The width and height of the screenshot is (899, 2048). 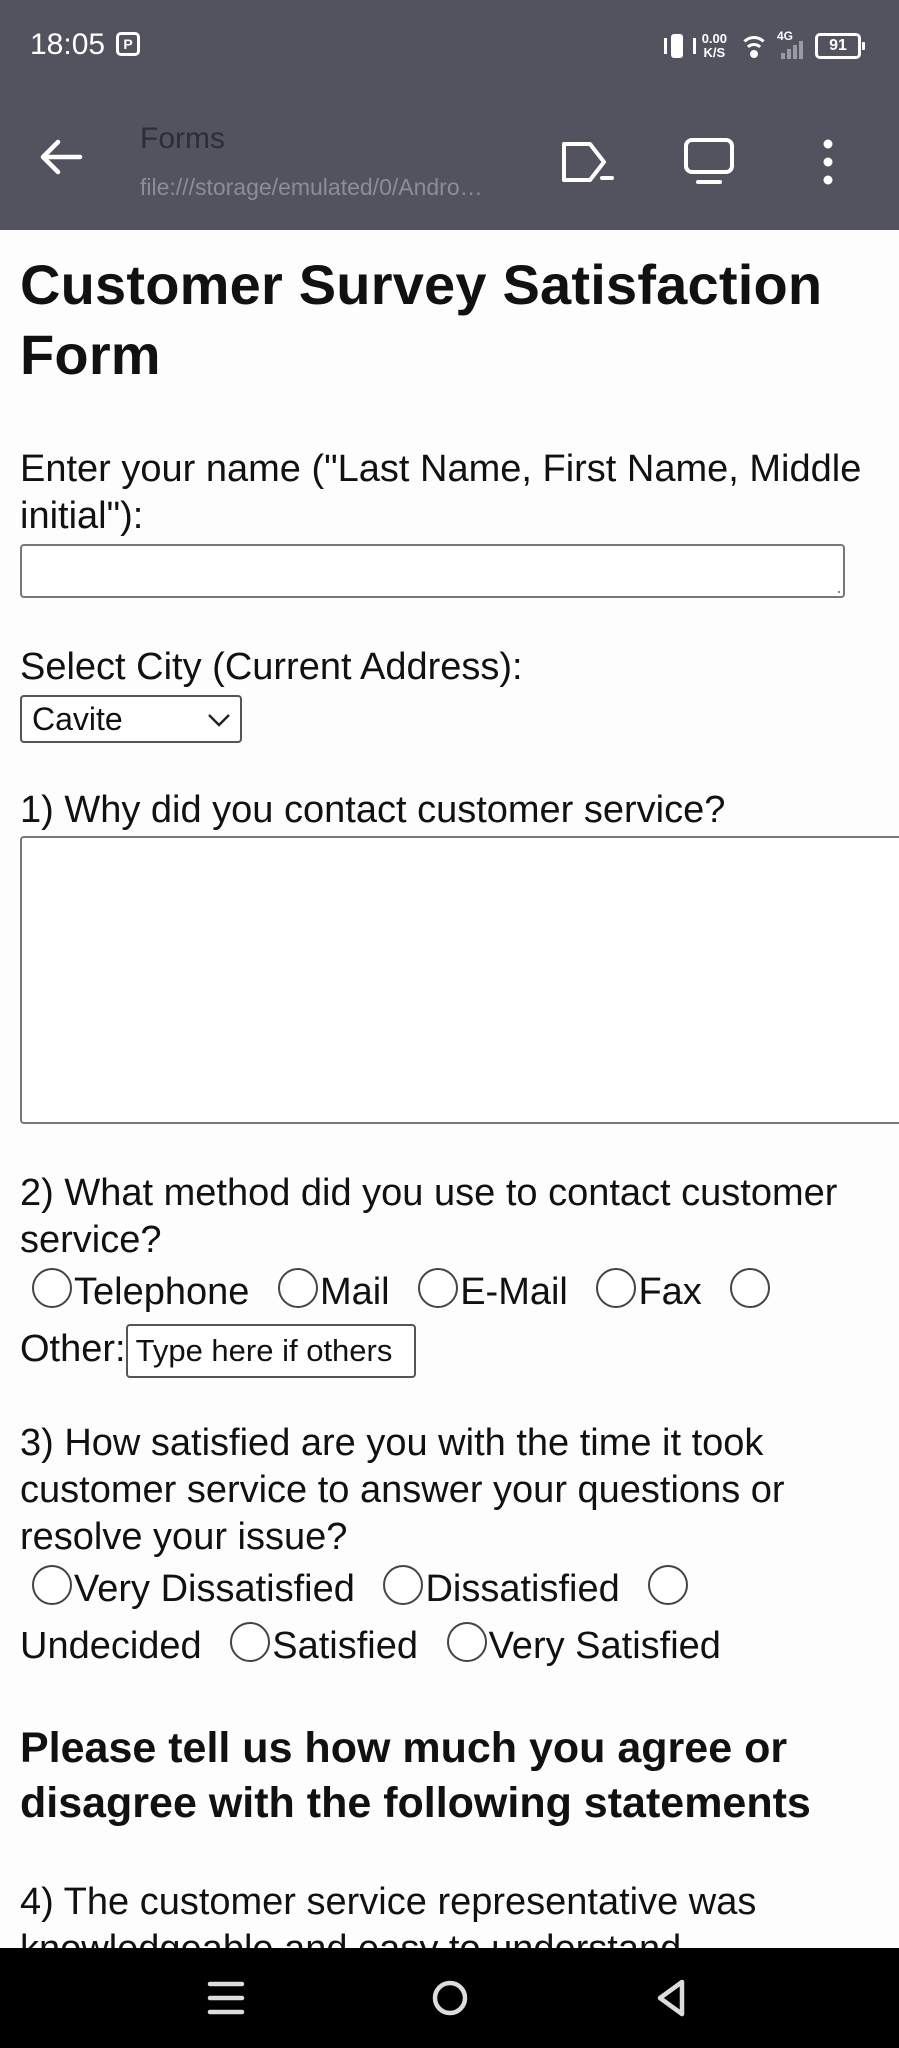 What do you see at coordinates (790, 44) in the screenshot?
I see `cell-signal-icon: 4G` at bounding box center [790, 44].